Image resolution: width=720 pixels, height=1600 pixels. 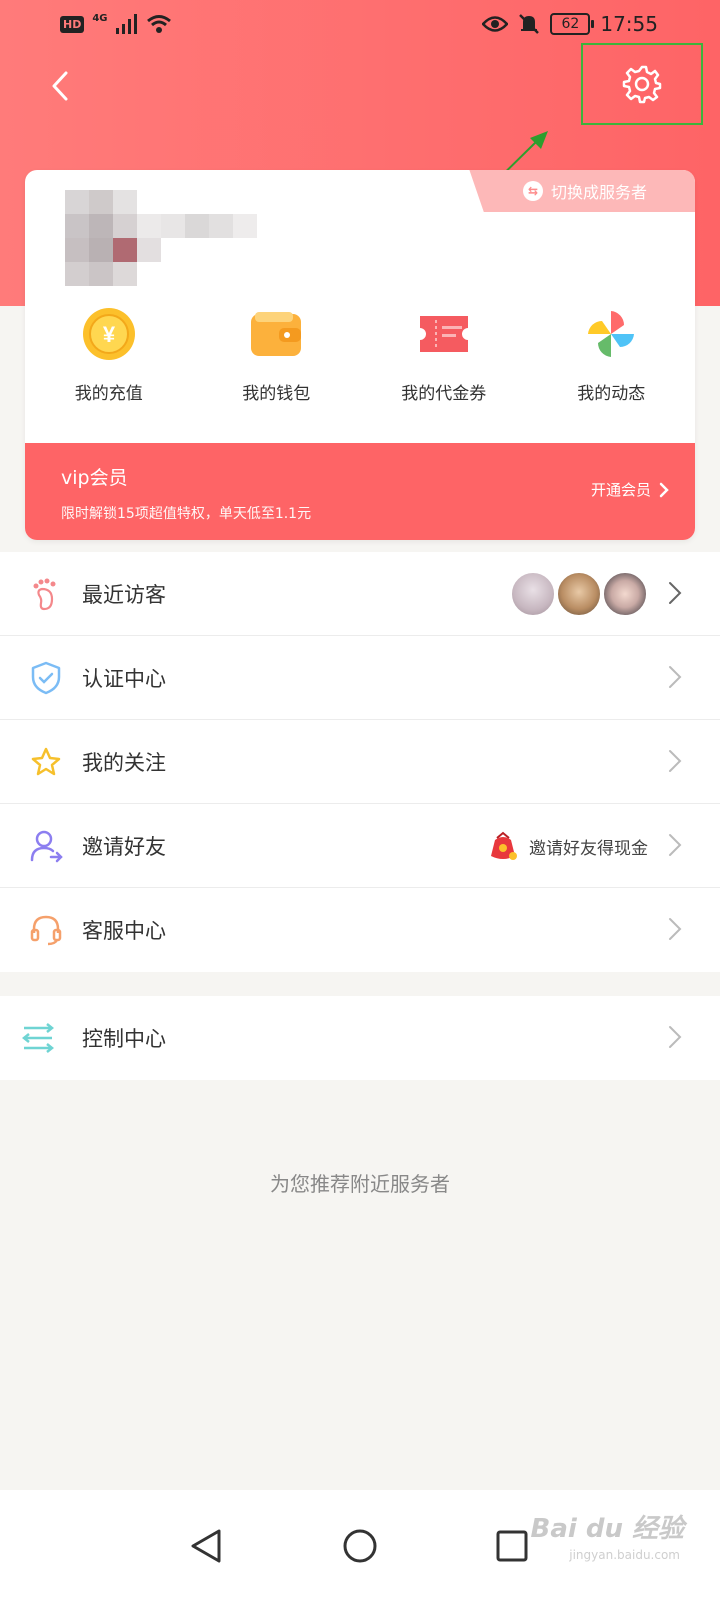 What do you see at coordinates (607, 1529) in the screenshot?
I see `watermark-logo: Bai du 经验` at bounding box center [607, 1529].